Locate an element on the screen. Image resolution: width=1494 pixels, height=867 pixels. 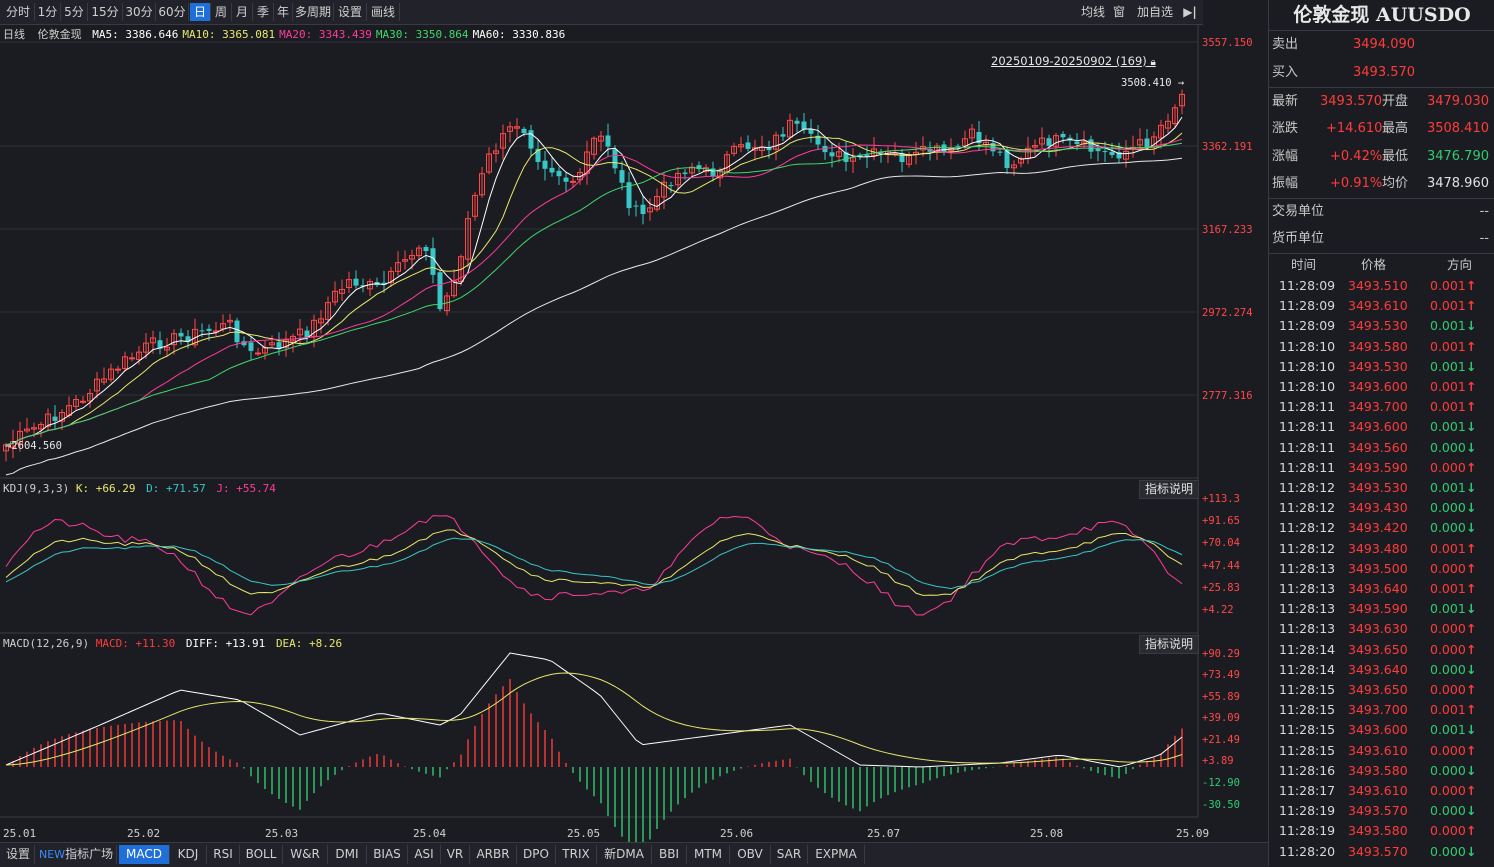
tab-mtm: MTM is located at coordinates (708, 854).